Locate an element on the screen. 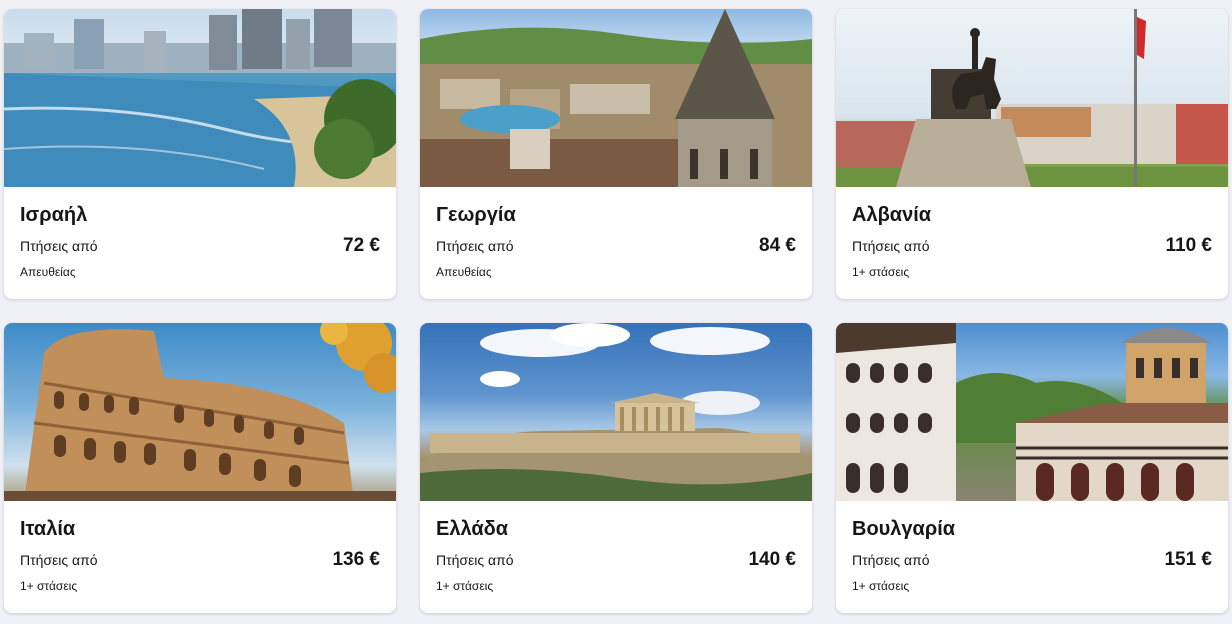  destination-card-georgia: Γεωργία Πτήσεις από 84 € Απευθείας is located at coordinates (616, 154).